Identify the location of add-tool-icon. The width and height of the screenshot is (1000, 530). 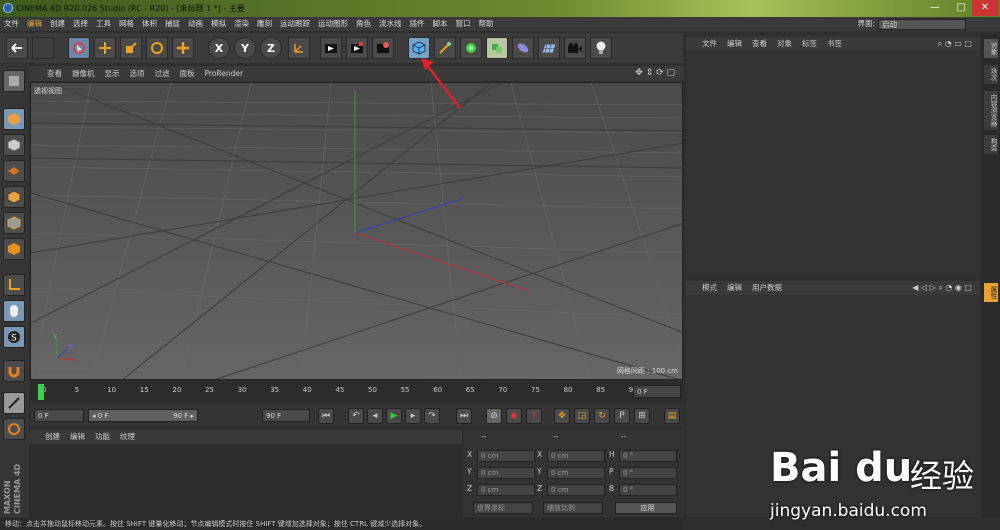
(183, 48).